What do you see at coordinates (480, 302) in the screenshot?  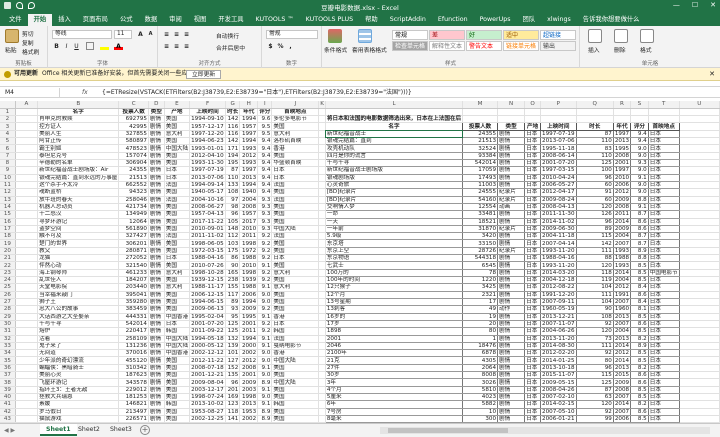 I see `cell: 17` at bounding box center [480, 302].